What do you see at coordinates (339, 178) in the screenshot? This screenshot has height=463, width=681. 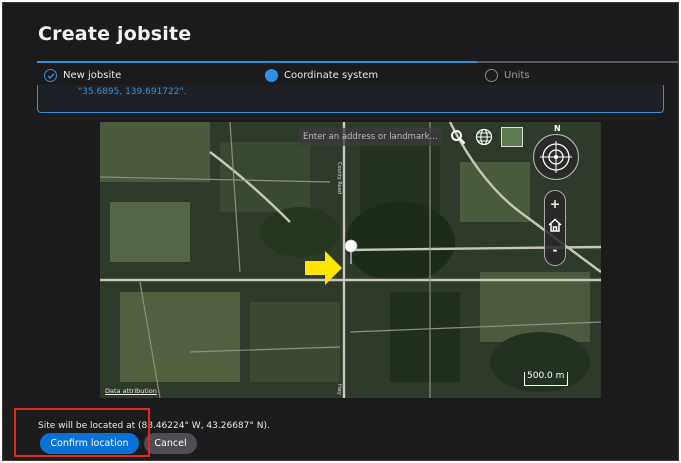 I see `road-label: County Road` at bounding box center [339, 178].